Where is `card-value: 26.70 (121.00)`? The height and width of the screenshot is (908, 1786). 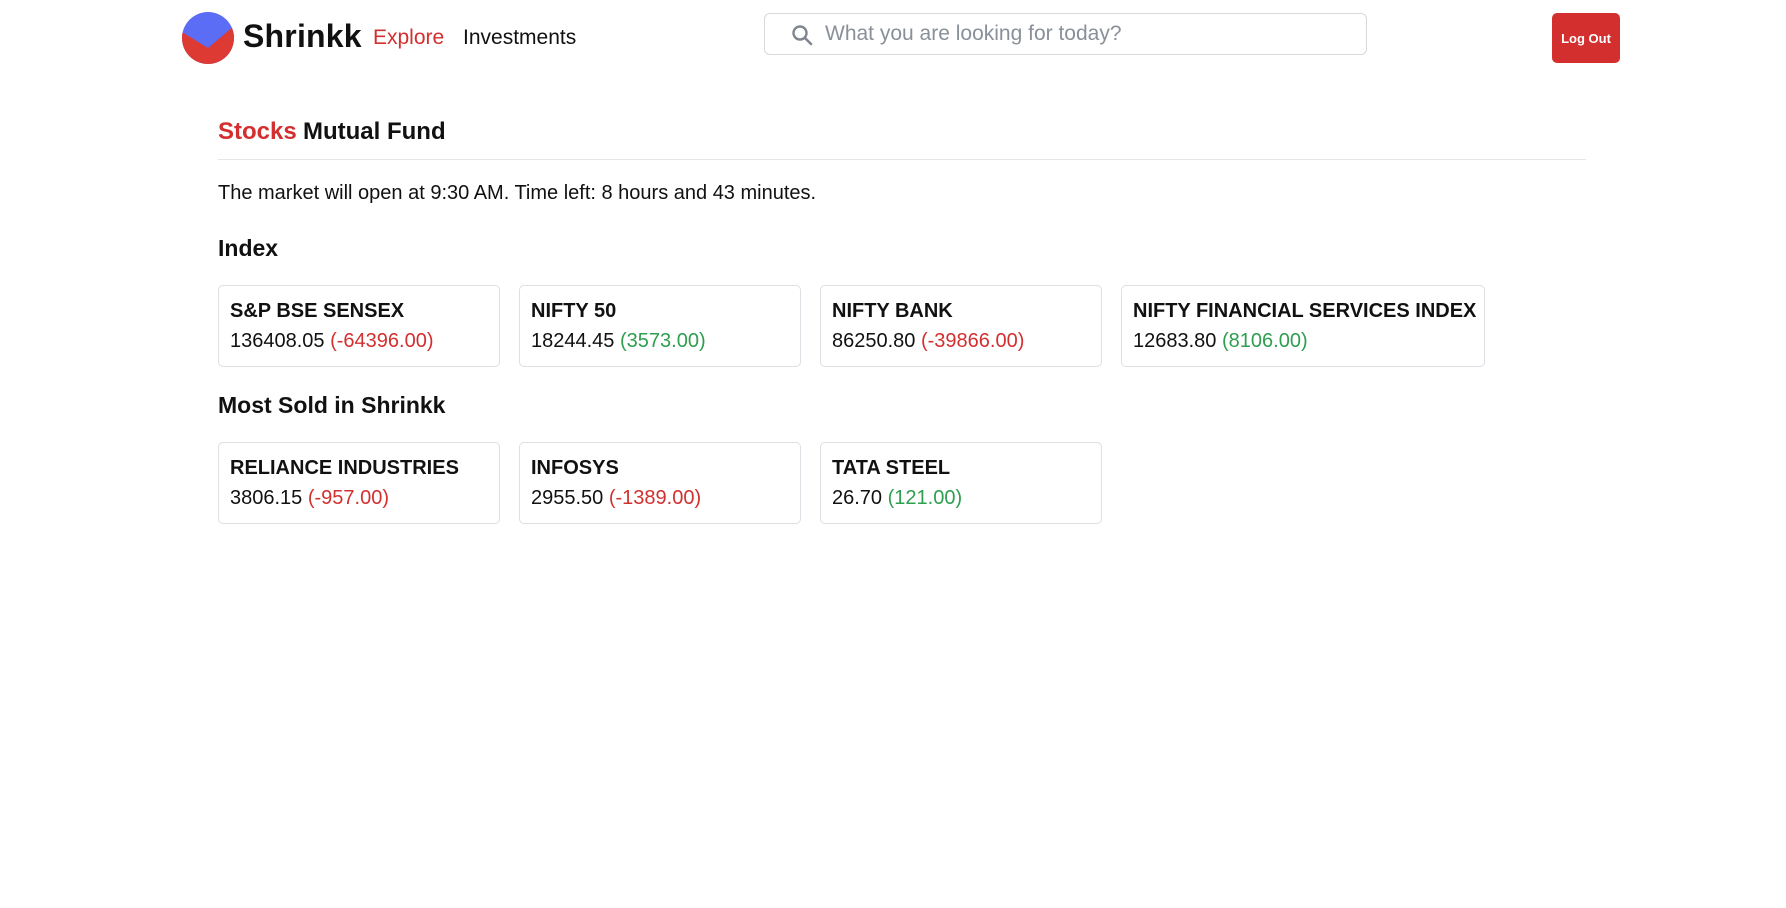
card-value: 26.70 (121.00) is located at coordinates (897, 498).